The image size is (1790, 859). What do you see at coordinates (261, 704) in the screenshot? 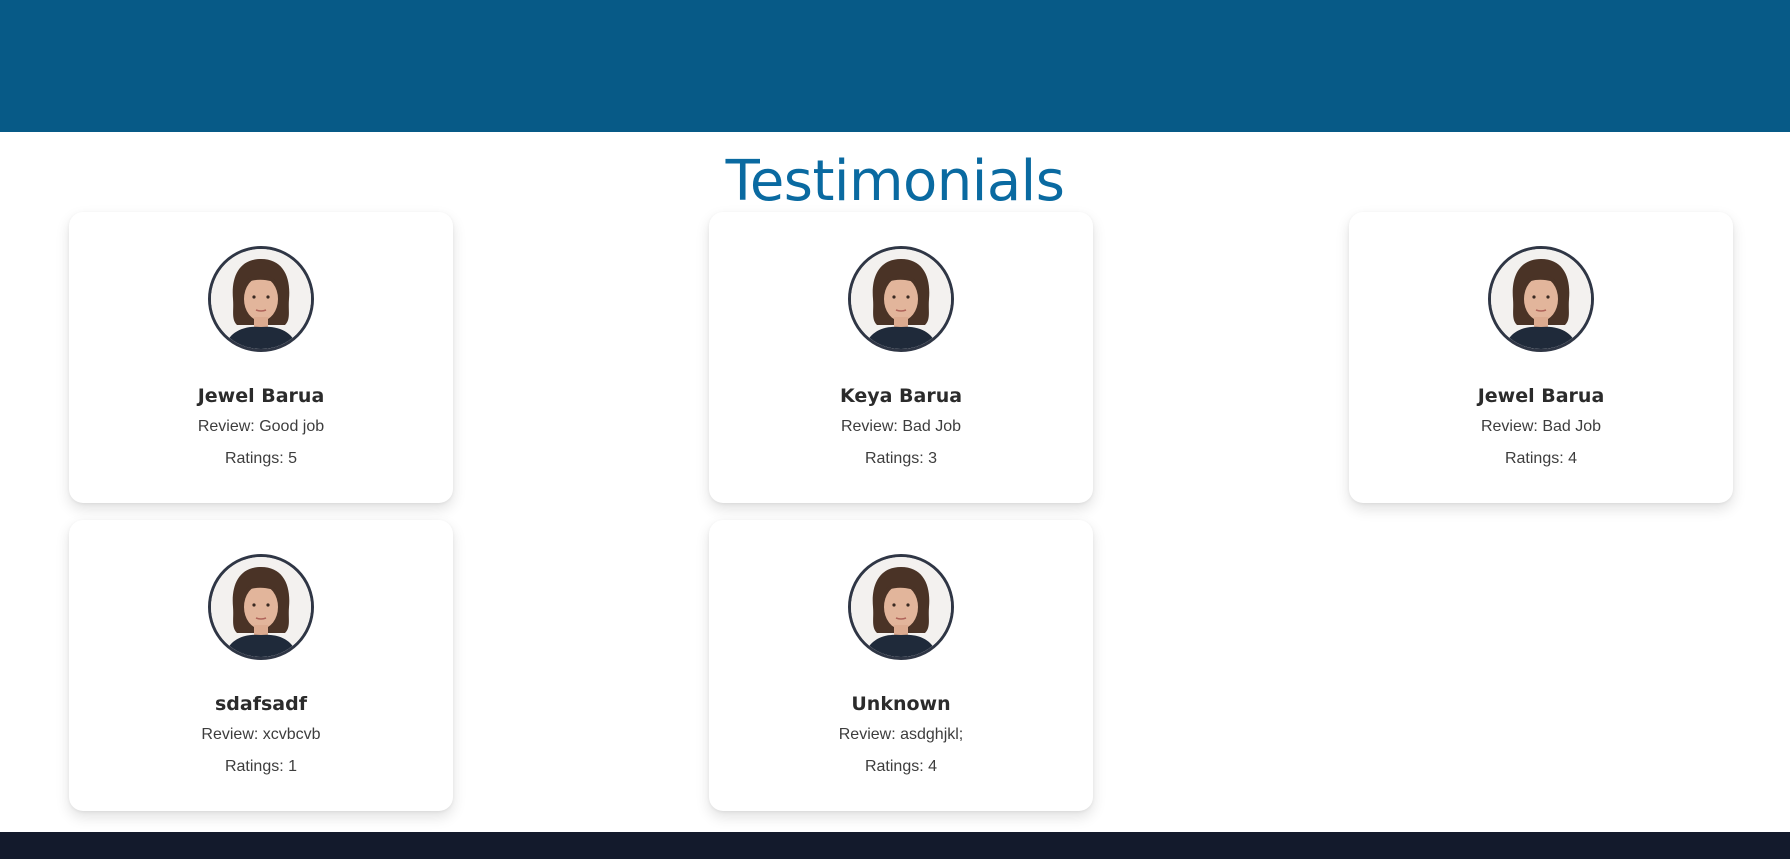
I see `reviewer-name: sdafsadf` at bounding box center [261, 704].